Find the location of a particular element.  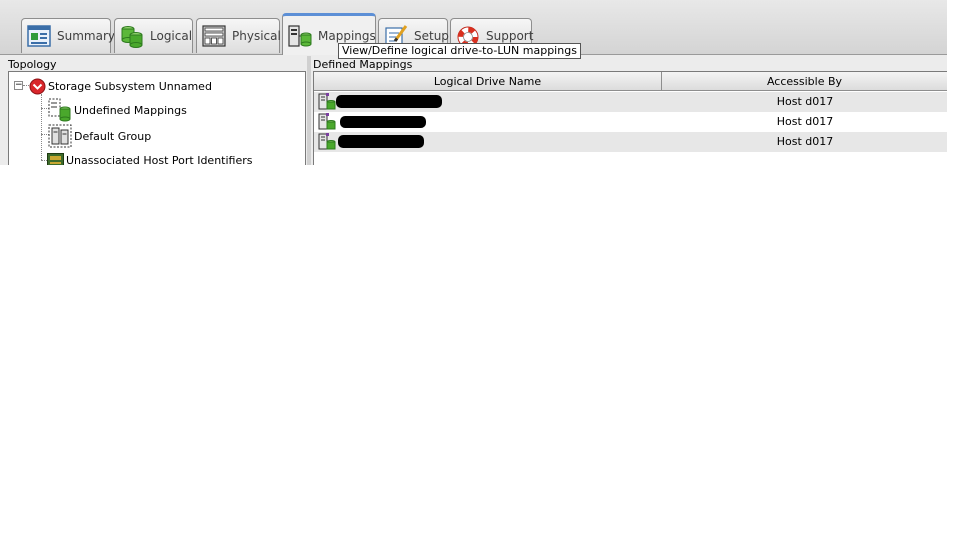

tree-node-label: Default Group is located at coordinates (113, 136).